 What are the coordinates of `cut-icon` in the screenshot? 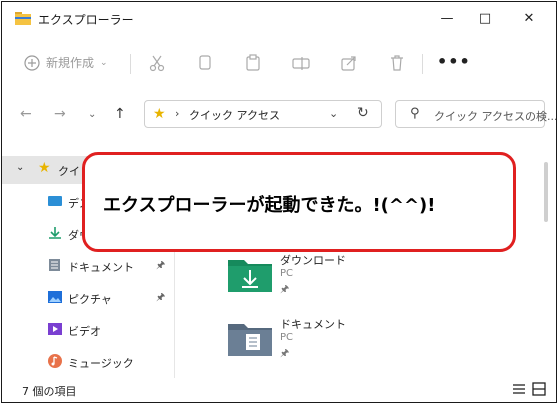 It's located at (157, 63).